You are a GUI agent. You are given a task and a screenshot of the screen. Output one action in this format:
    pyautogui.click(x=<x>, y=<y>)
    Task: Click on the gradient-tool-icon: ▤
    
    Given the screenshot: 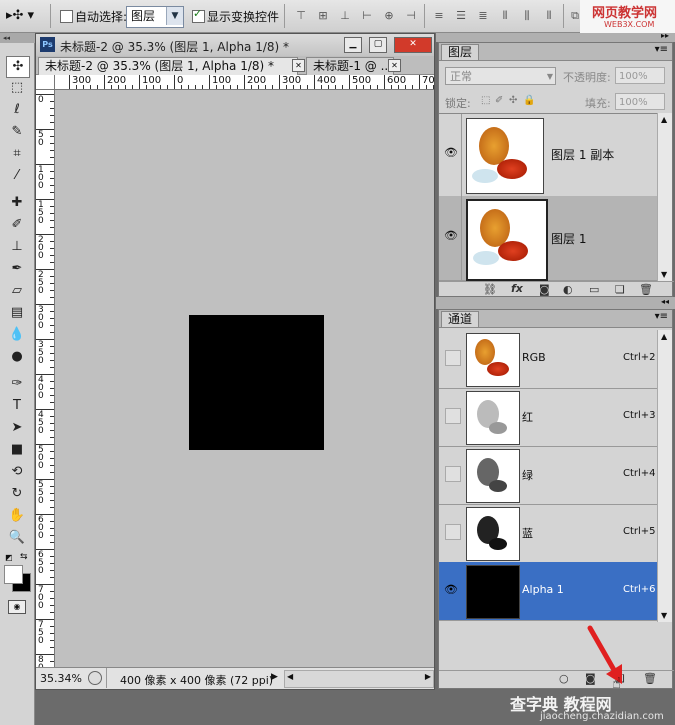 What is the action you would take?
    pyautogui.click(x=17, y=313)
    